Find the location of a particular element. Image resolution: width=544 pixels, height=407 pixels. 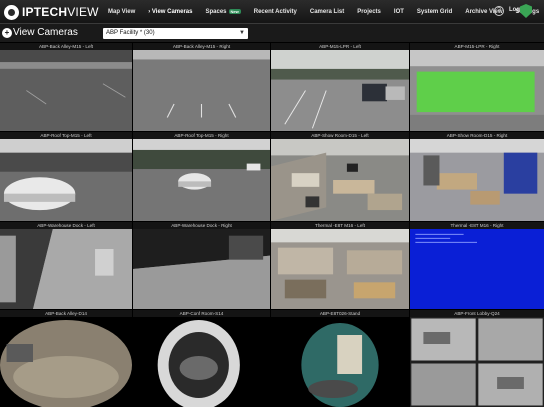

camera-label: ABP-Roof Top-M15 - Right is located at coordinates (201, 135).